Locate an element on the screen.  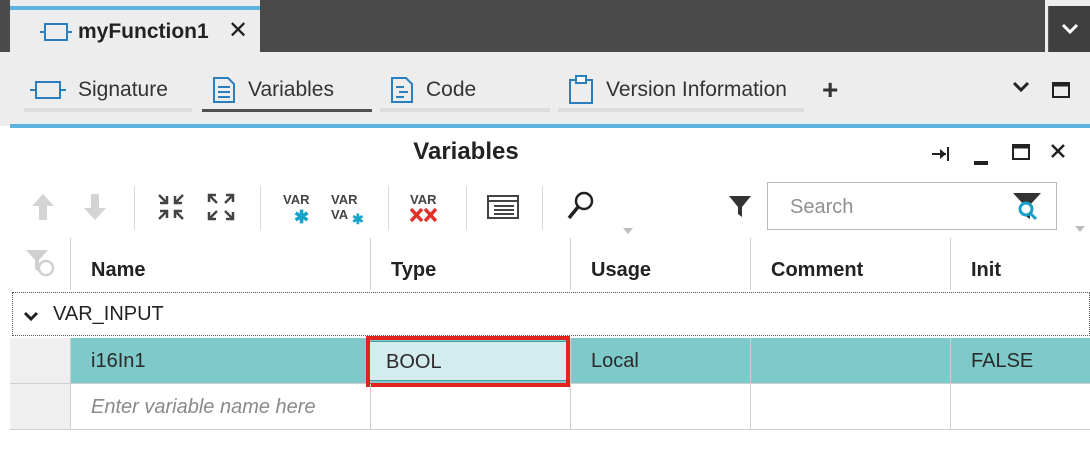
expand-all-icon is located at coordinates (221, 209).